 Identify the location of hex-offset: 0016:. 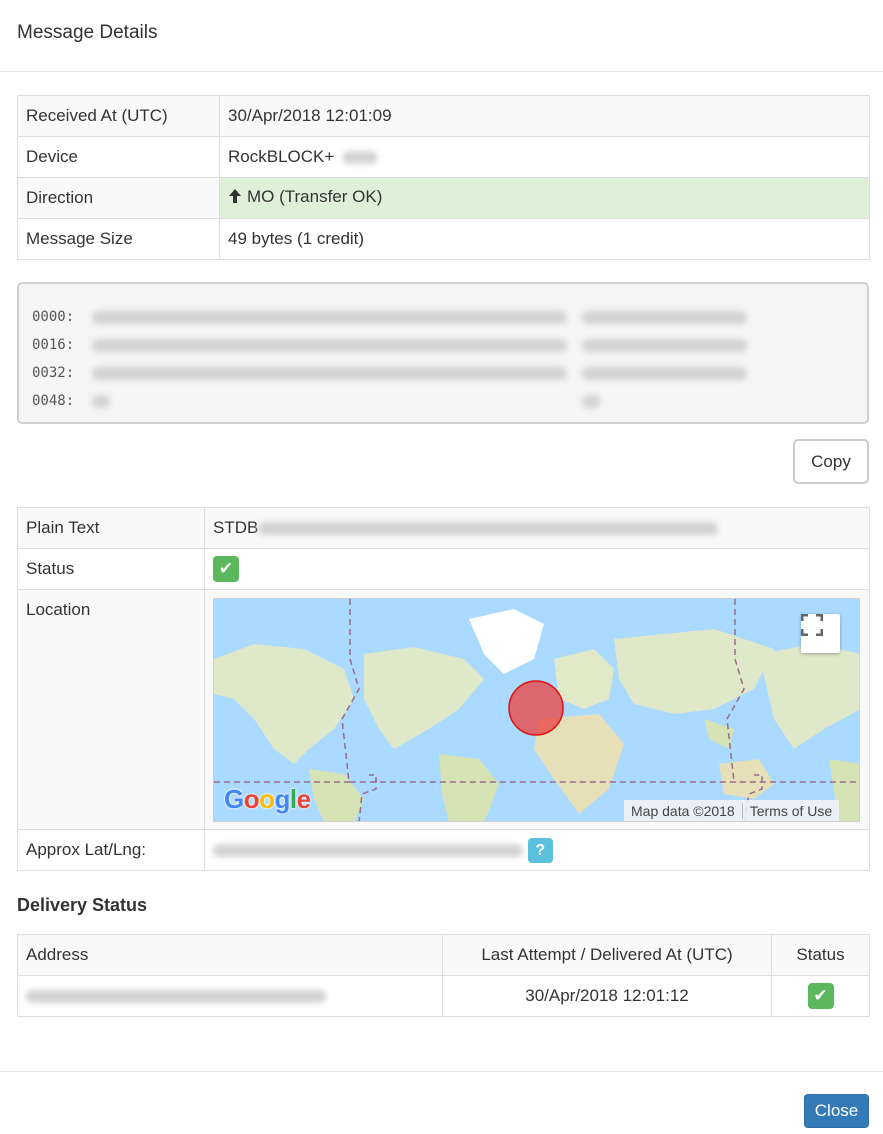
(53, 345).